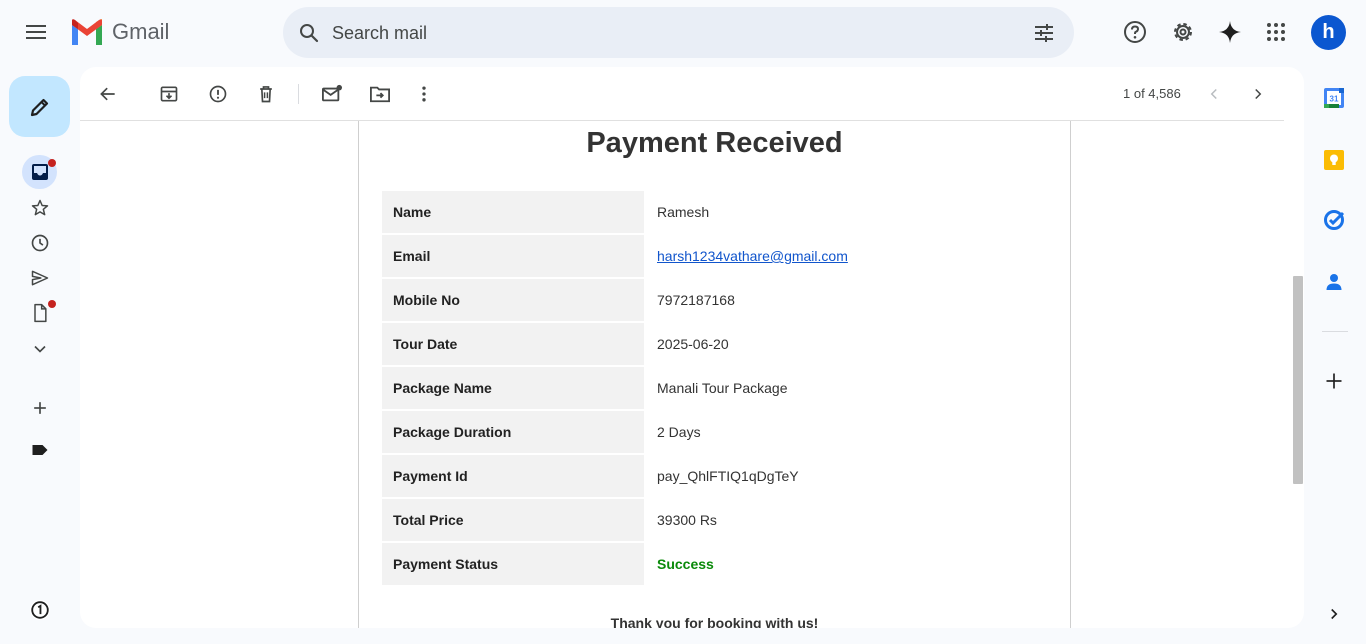 This screenshot has height=644, width=1366. I want to click on email-link: harsh1234vathare@gmail.com, so click(752, 256).